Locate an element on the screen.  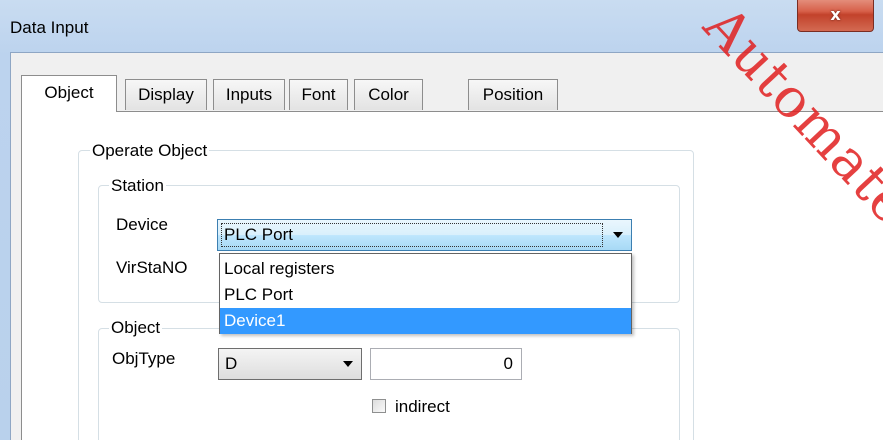
dropdown-option-local-registers: Local registers is located at coordinates (425, 269).